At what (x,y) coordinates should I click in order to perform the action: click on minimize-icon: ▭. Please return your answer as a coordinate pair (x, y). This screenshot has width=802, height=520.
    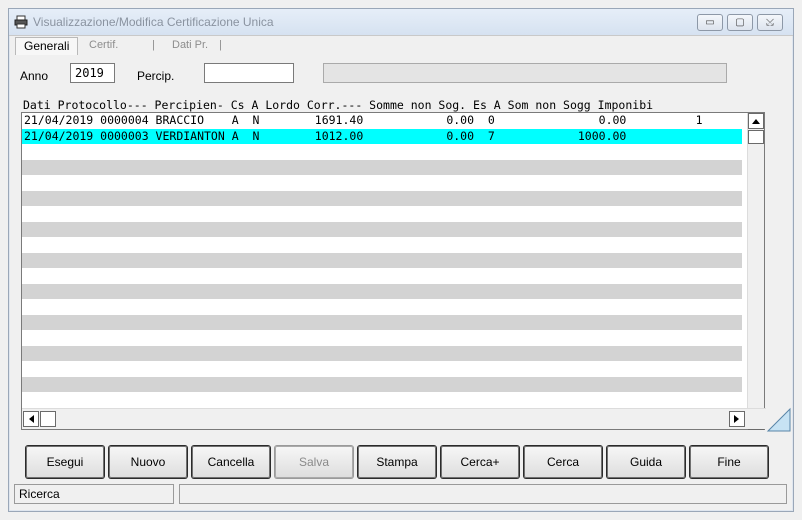
    Looking at the image, I should click on (710, 22).